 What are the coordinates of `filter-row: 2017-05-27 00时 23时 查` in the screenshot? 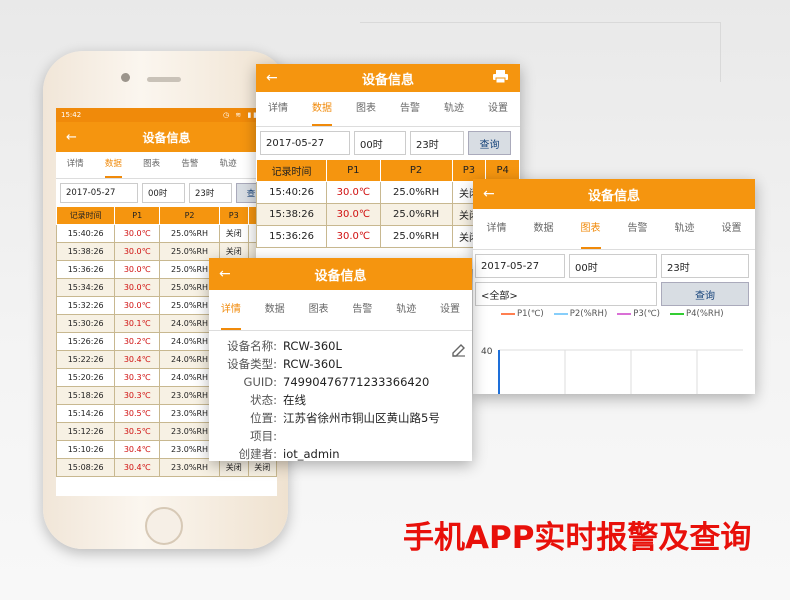 It's located at (166, 192).